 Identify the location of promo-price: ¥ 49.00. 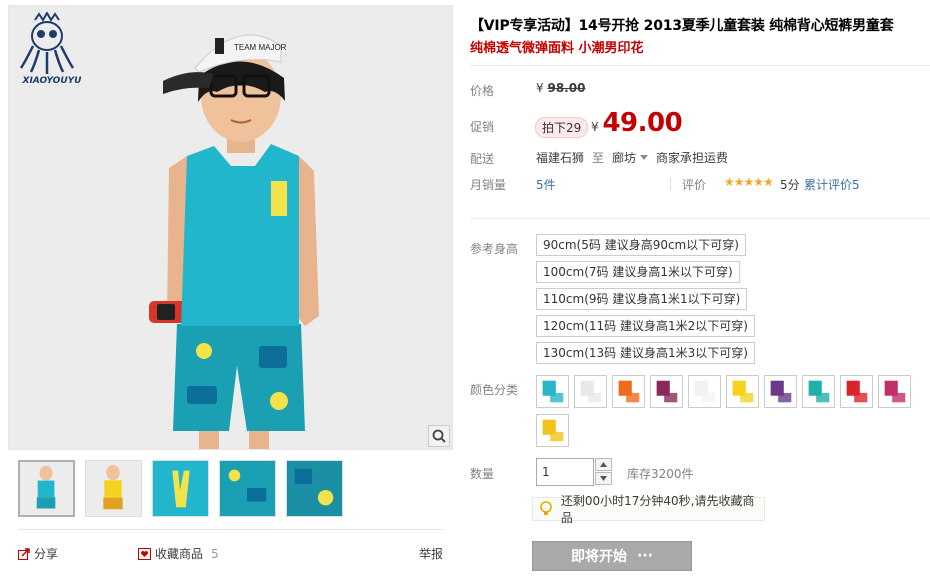
(637, 123).